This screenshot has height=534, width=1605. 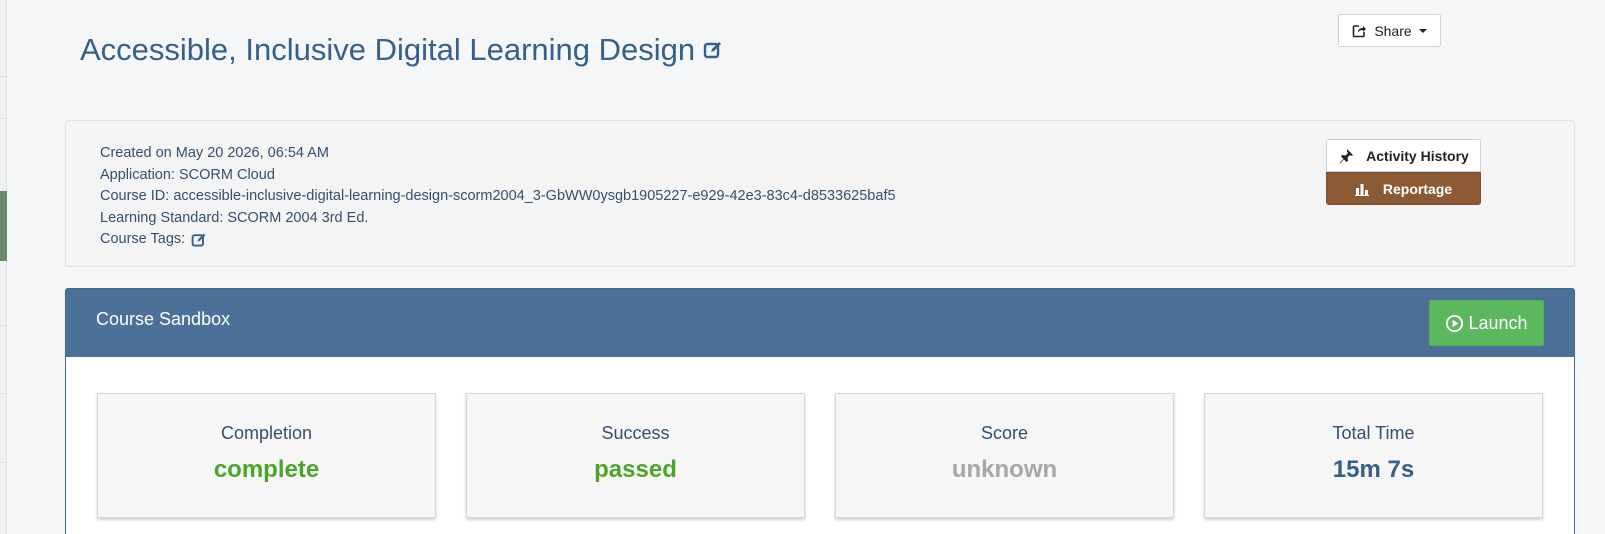 What do you see at coordinates (3, 267) in the screenshot?
I see `sidebar-edge` at bounding box center [3, 267].